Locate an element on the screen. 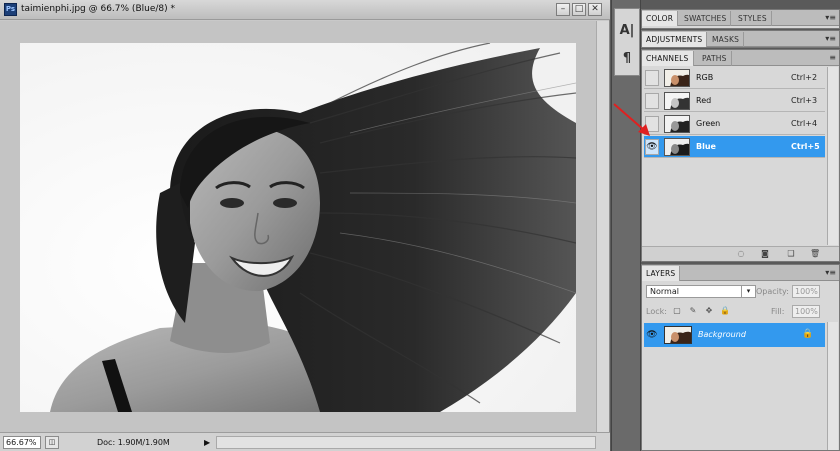 Image resolution: width=840 pixels, height=451 pixels. maximize-icon: □ is located at coordinates (579, 9).